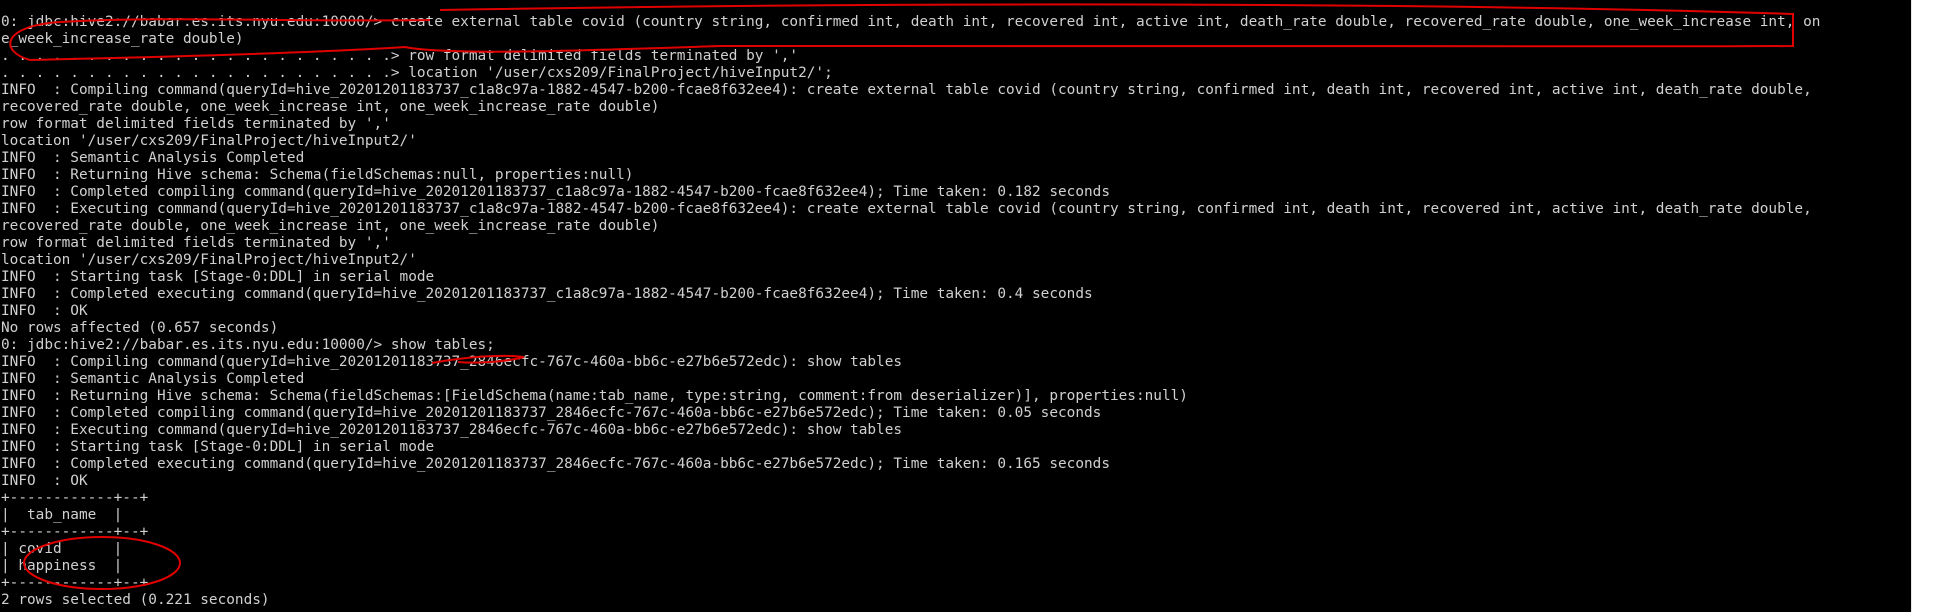 The image size is (1944, 612). What do you see at coordinates (62, 549) in the screenshot?
I see `terminal-line: | covid |` at bounding box center [62, 549].